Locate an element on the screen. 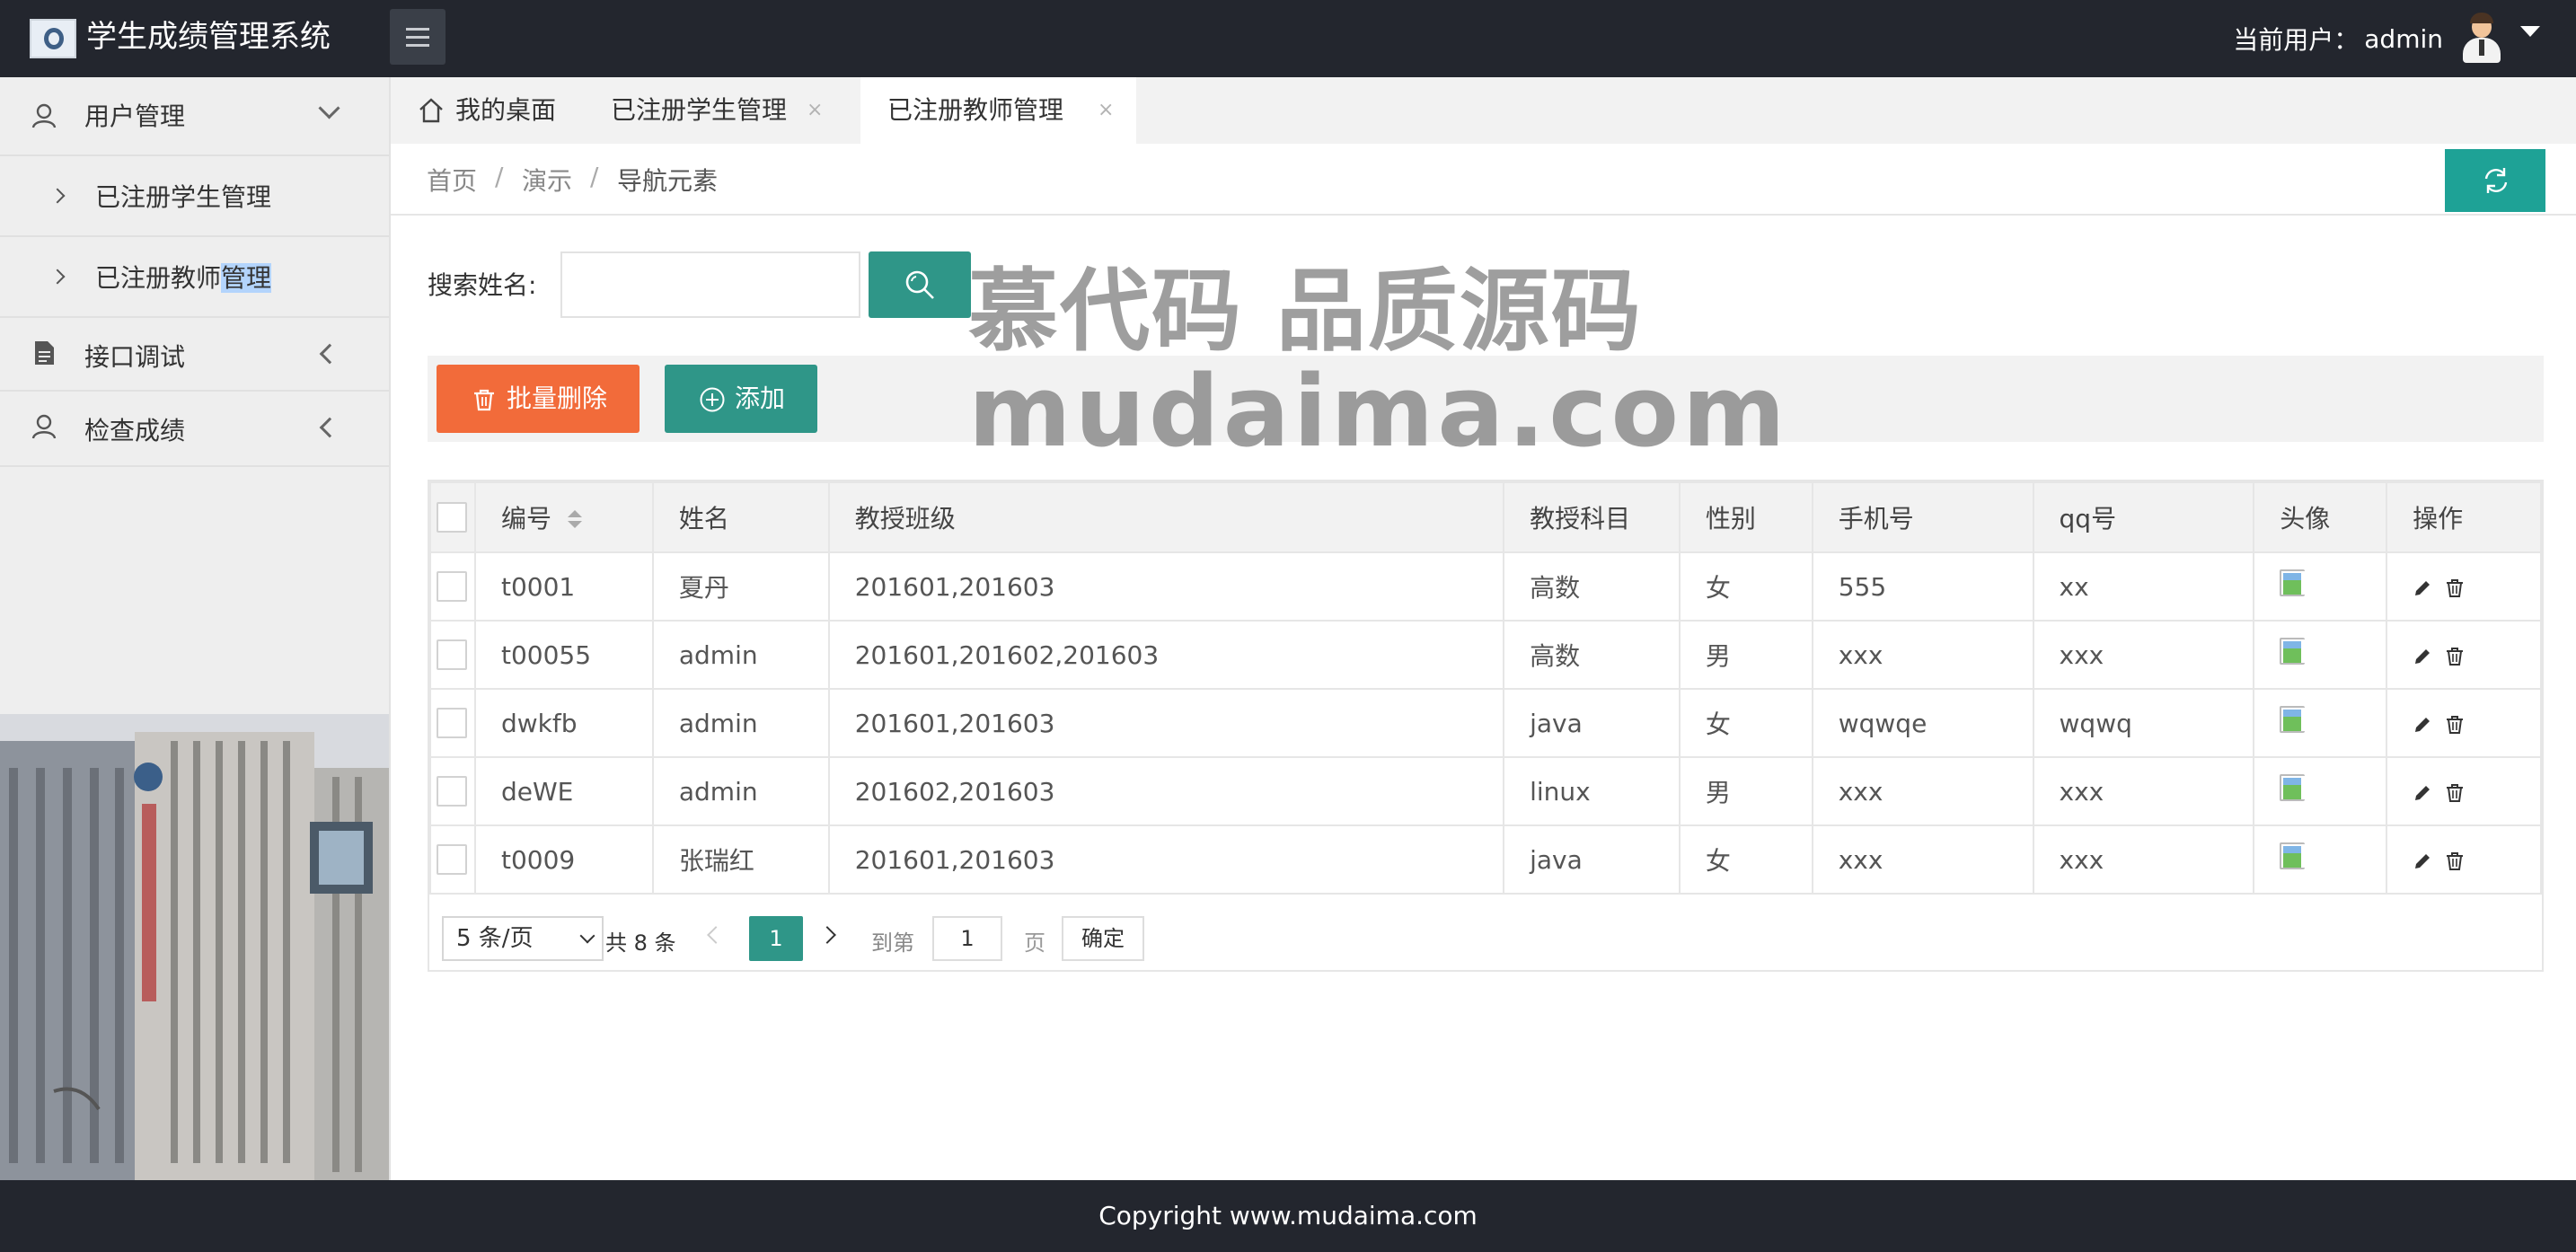 This screenshot has height=1252, width=2576. goto-page-input: 1 is located at coordinates (967, 939).